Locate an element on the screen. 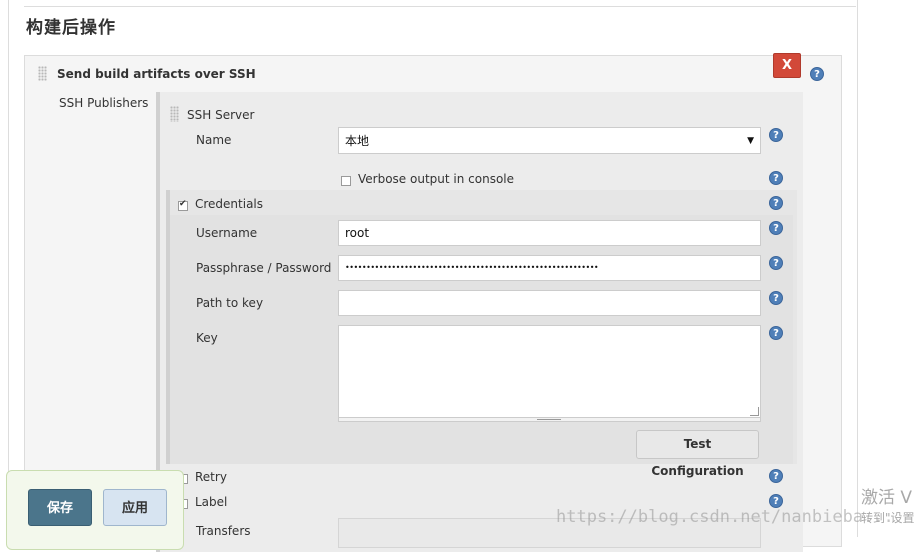 Image resolution: width=916 pixels, height=552 pixels. key-textarea is located at coordinates (549, 371).